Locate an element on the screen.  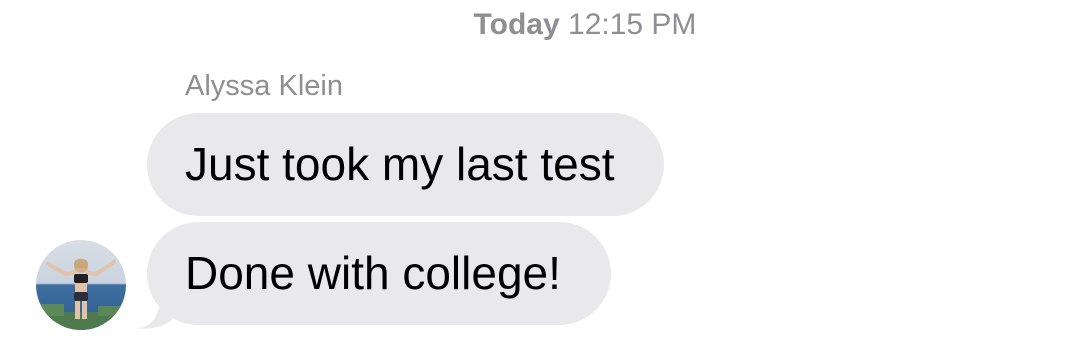
sender-avatar is located at coordinates (81, 285).